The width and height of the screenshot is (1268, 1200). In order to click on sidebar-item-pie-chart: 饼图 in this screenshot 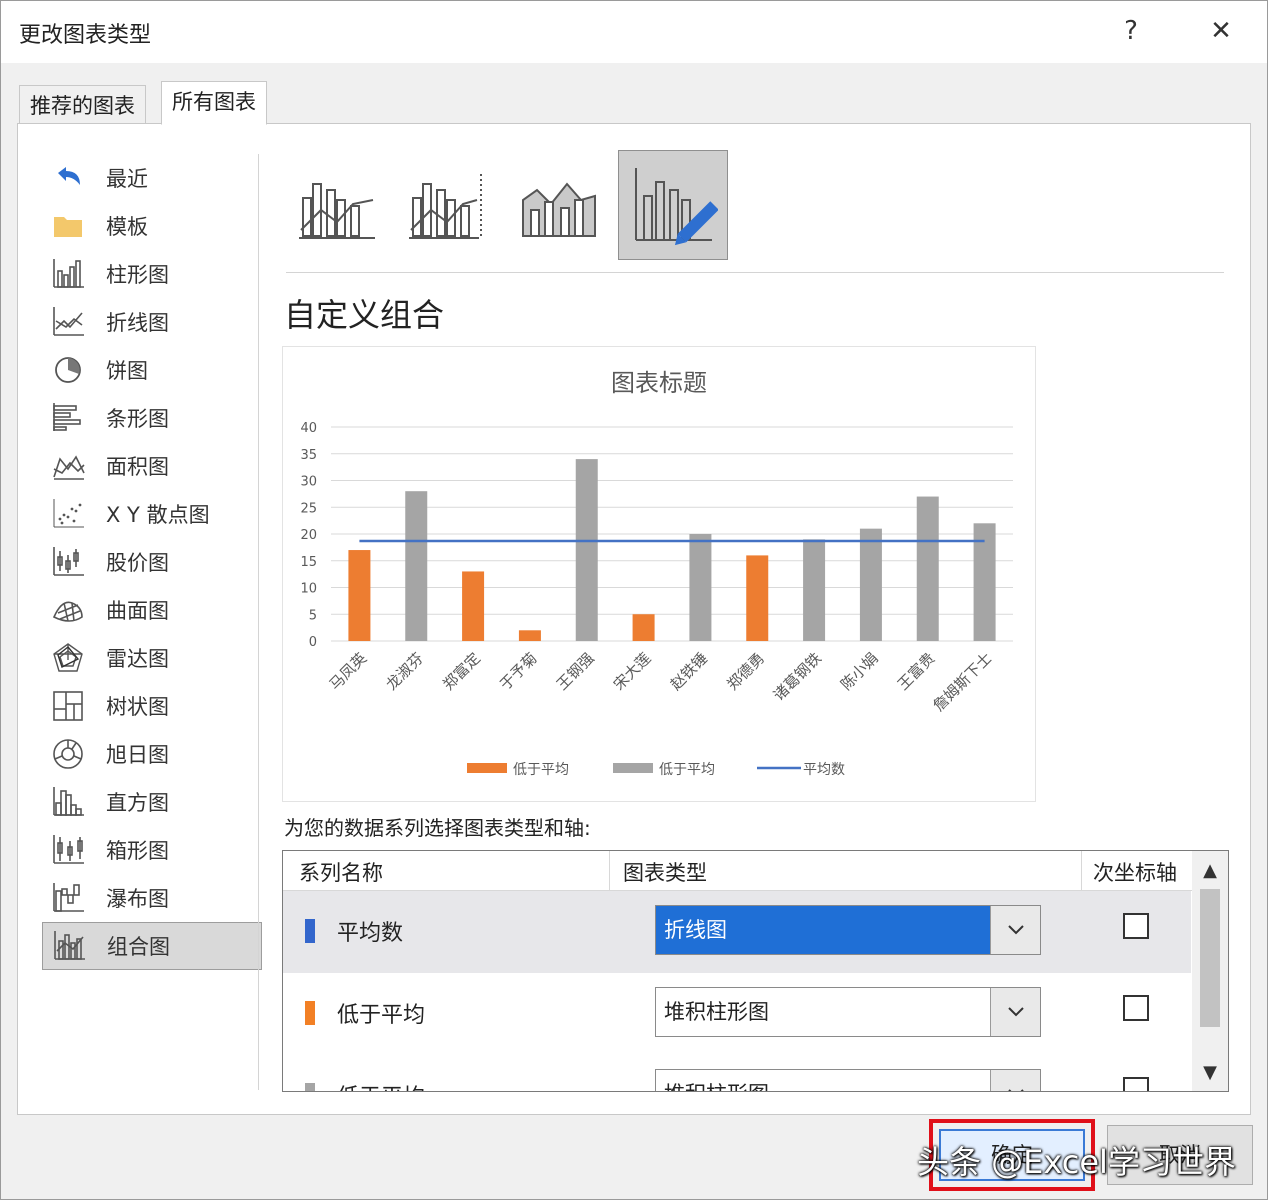, I will do `click(152, 370)`.